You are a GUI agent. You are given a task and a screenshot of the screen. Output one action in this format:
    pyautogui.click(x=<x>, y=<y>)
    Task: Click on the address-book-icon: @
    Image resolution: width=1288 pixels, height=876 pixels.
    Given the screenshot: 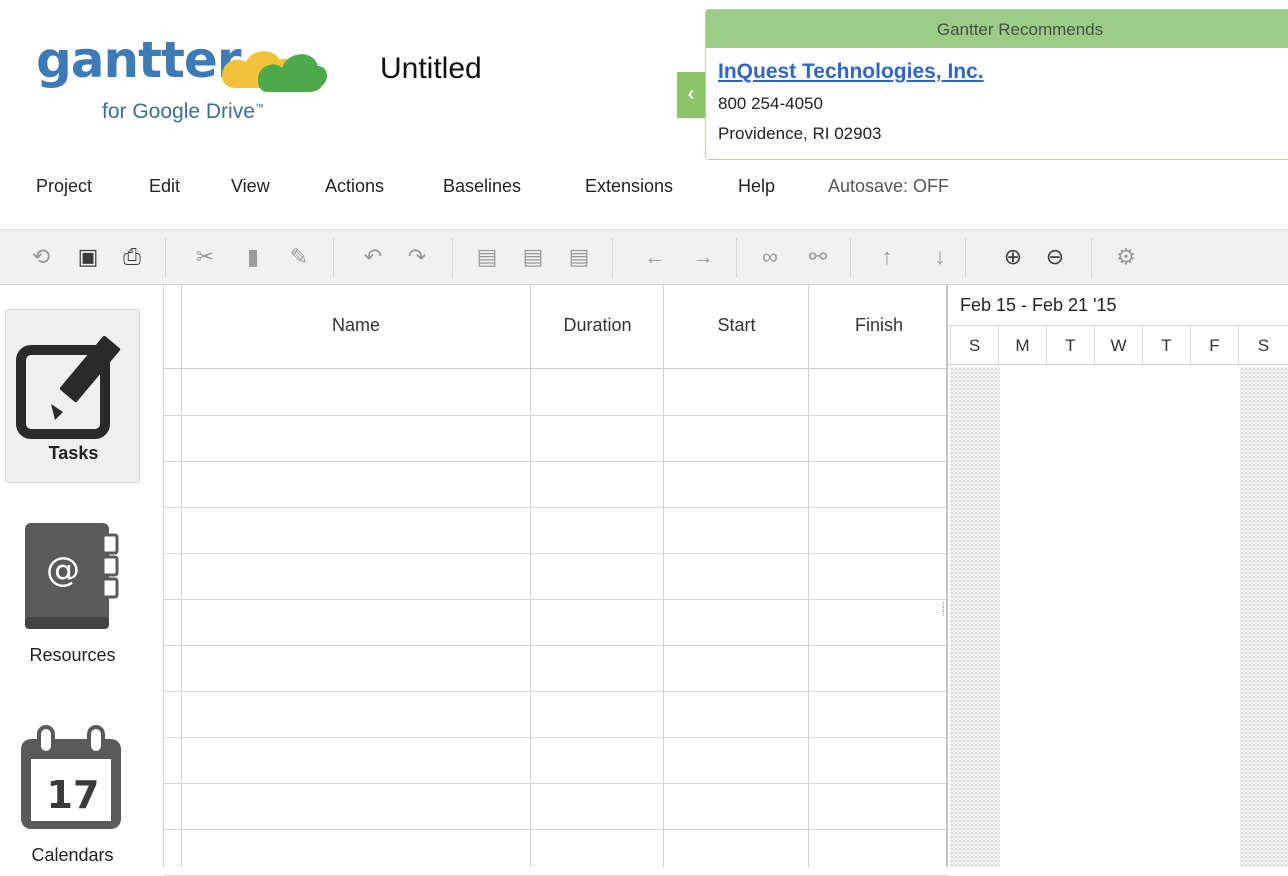 What is the action you would take?
    pyautogui.click(x=72, y=576)
    